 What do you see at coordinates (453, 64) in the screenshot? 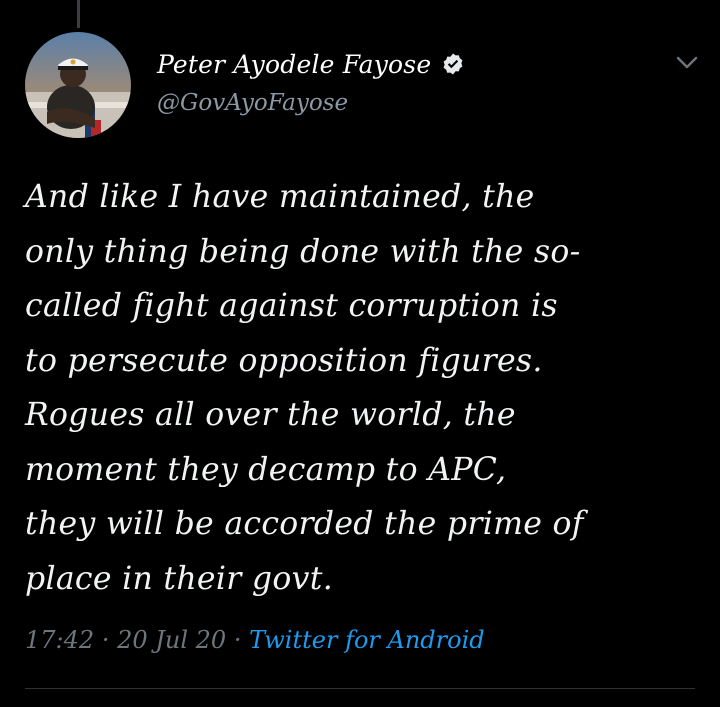
I see `verified-badge-icon` at bounding box center [453, 64].